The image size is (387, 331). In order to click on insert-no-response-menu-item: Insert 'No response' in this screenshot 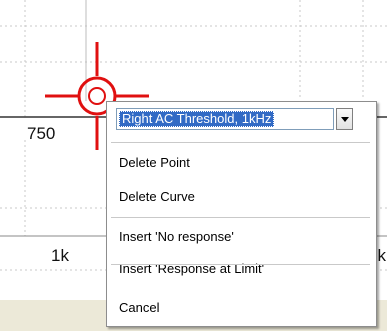, I will do `click(240, 237)`.